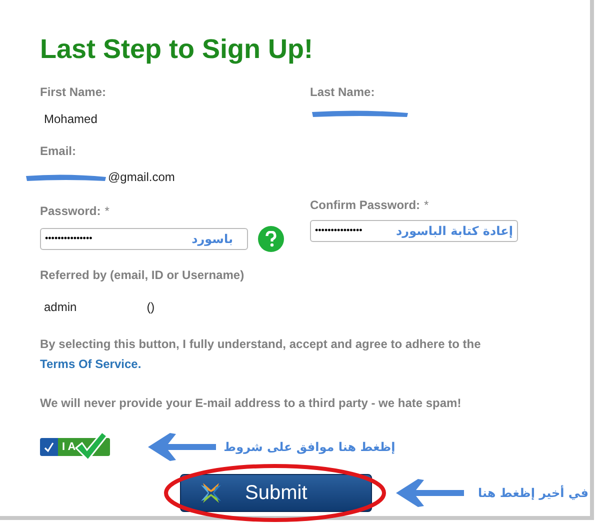 This screenshot has width=598, height=525. Describe the element at coordinates (70, 119) in the screenshot. I see `field-value: Mohamed` at that location.